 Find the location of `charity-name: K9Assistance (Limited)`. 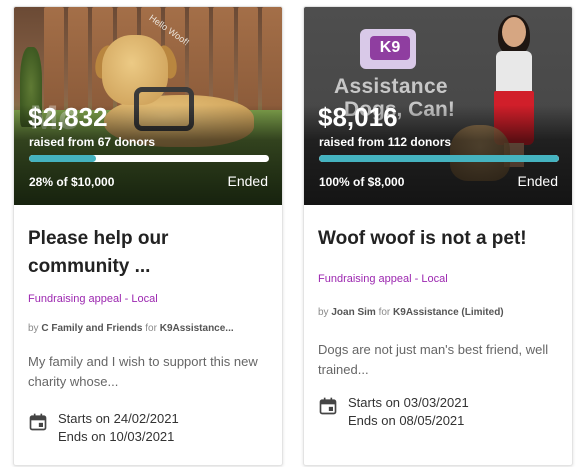

charity-name: K9Assistance (Limited) is located at coordinates (448, 312).